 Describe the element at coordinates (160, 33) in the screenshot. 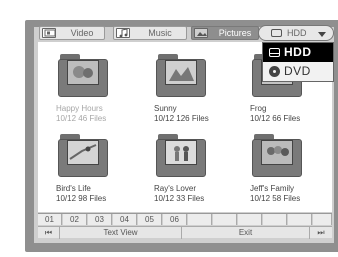

I see `tab-music-label: Music` at that location.